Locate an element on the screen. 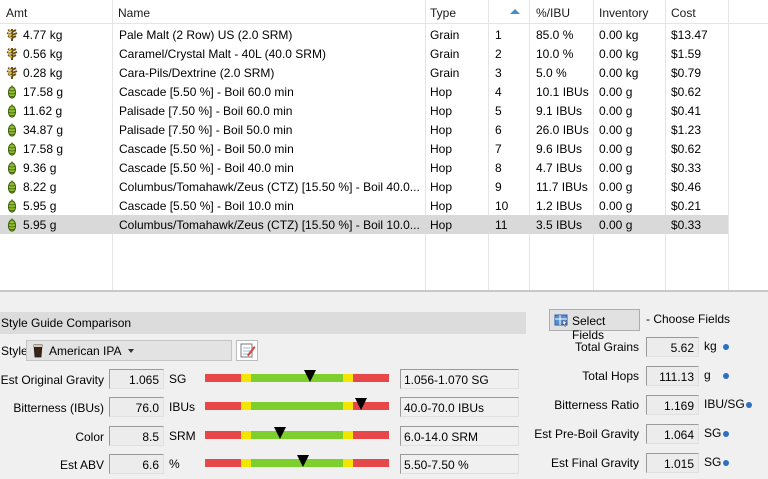 Image resolution: width=768 pixels, height=479 pixels. name-cell: Caramel/Crystal Malt - 40L (40.0 SRM) is located at coordinates (222, 54).